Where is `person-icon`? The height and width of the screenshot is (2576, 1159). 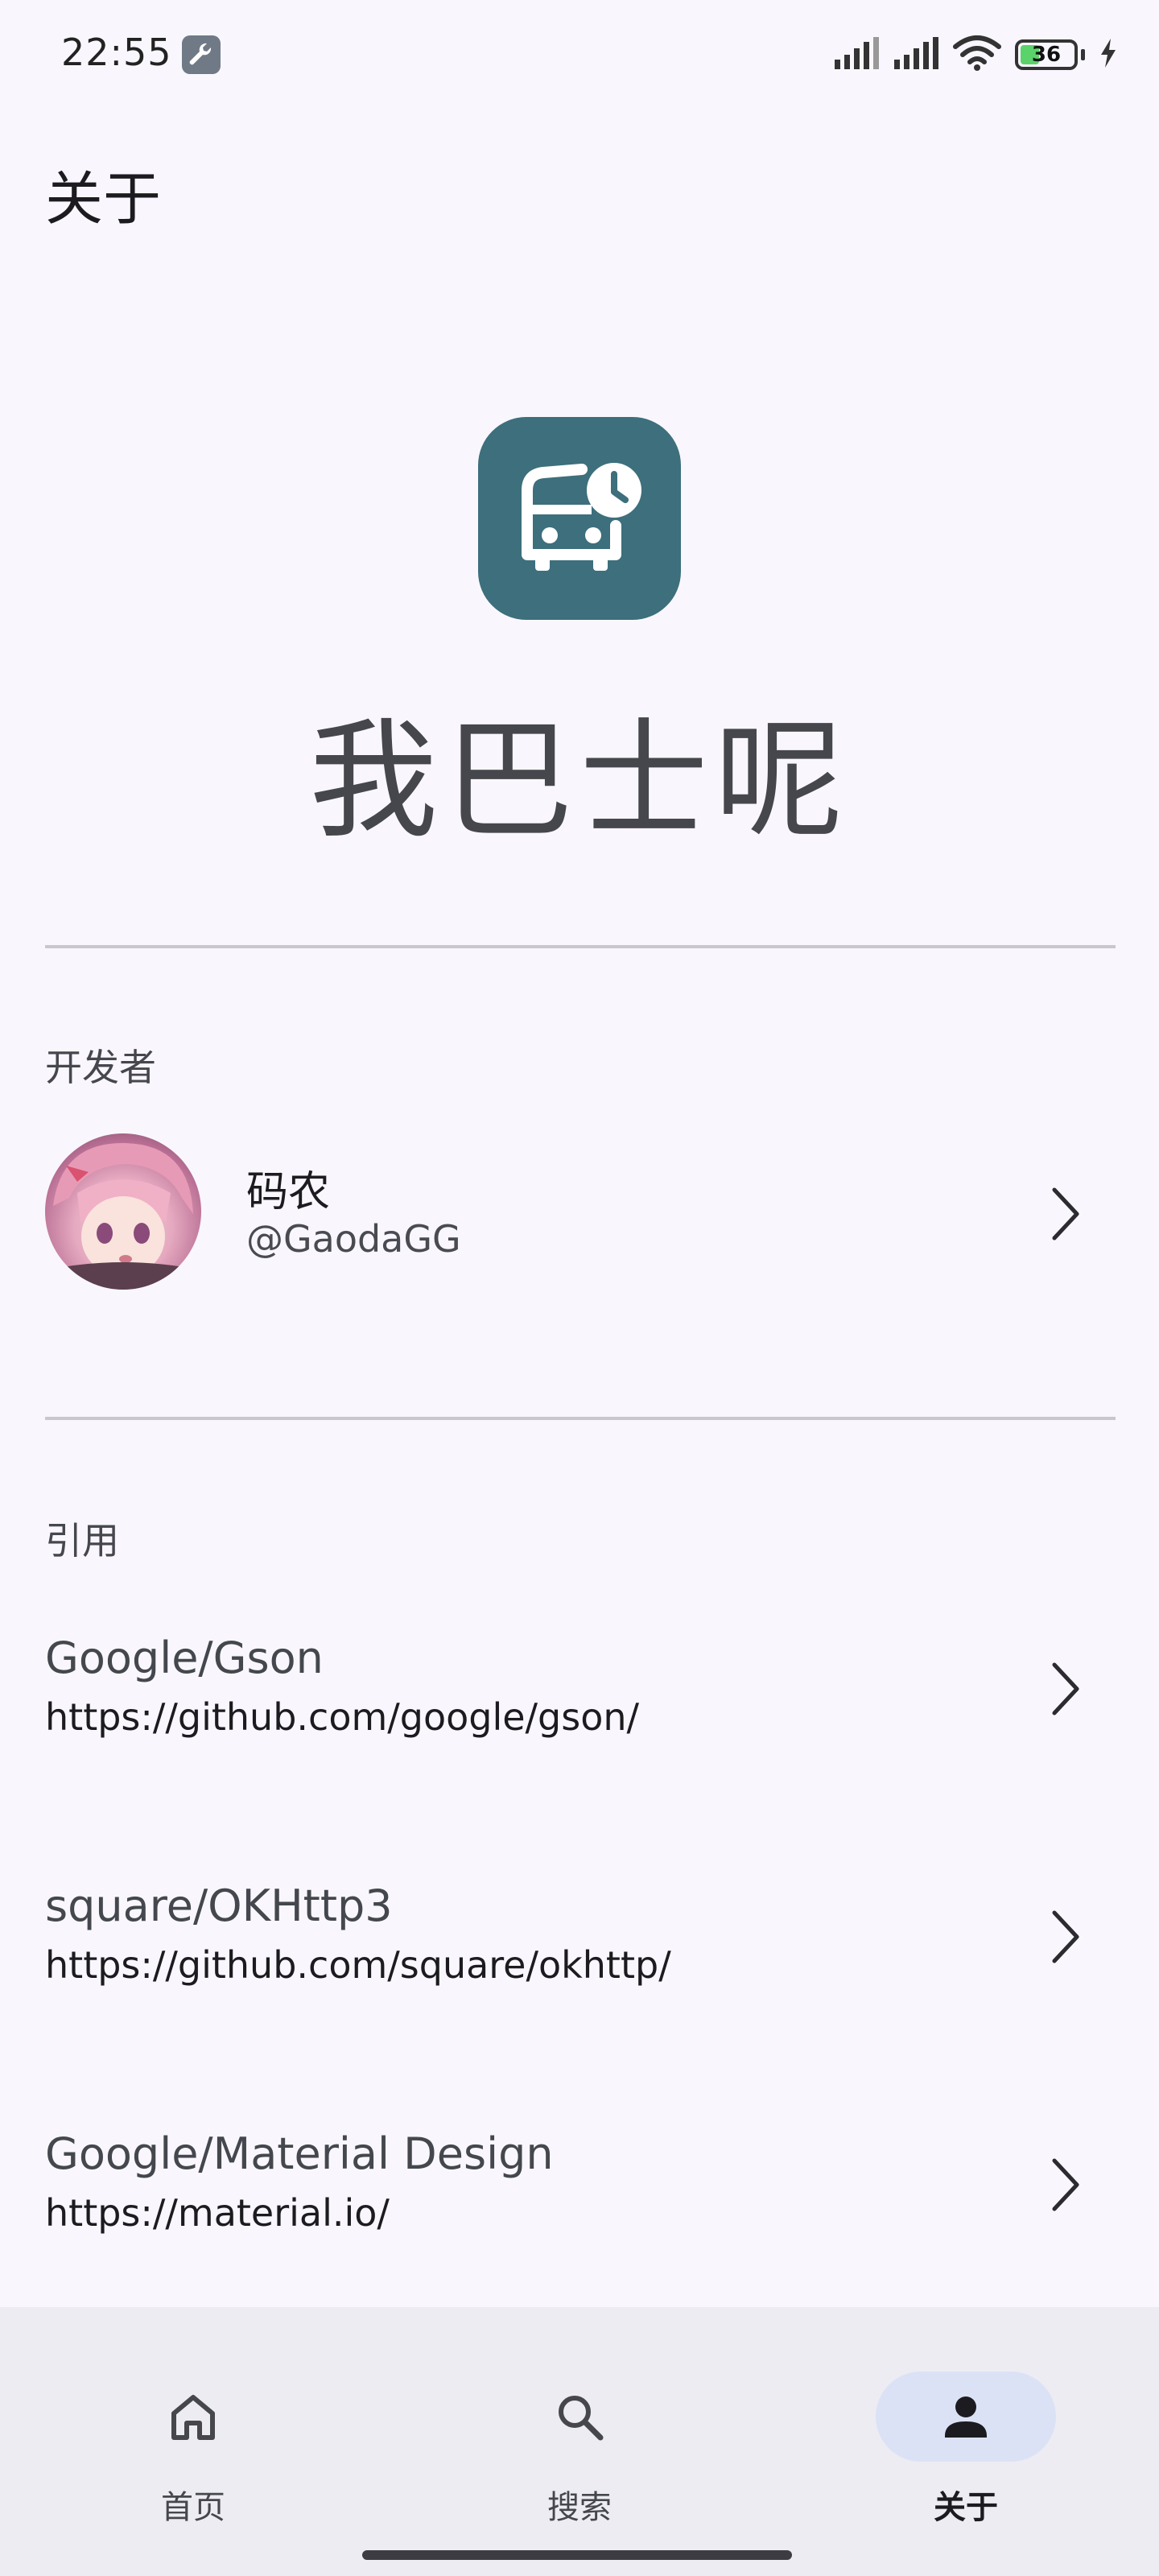 person-icon is located at coordinates (966, 2417).